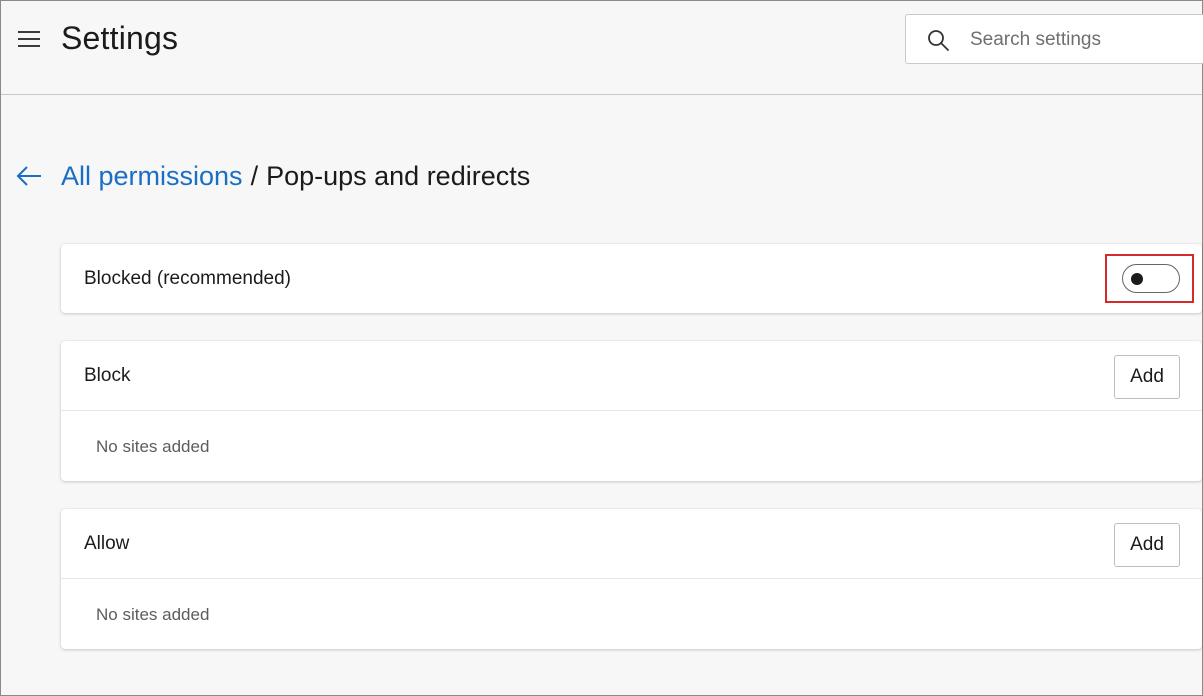 This screenshot has height=696, width=1203. I want to click on blocked-setting-card: Blocked (recommended), so click(631, 278).